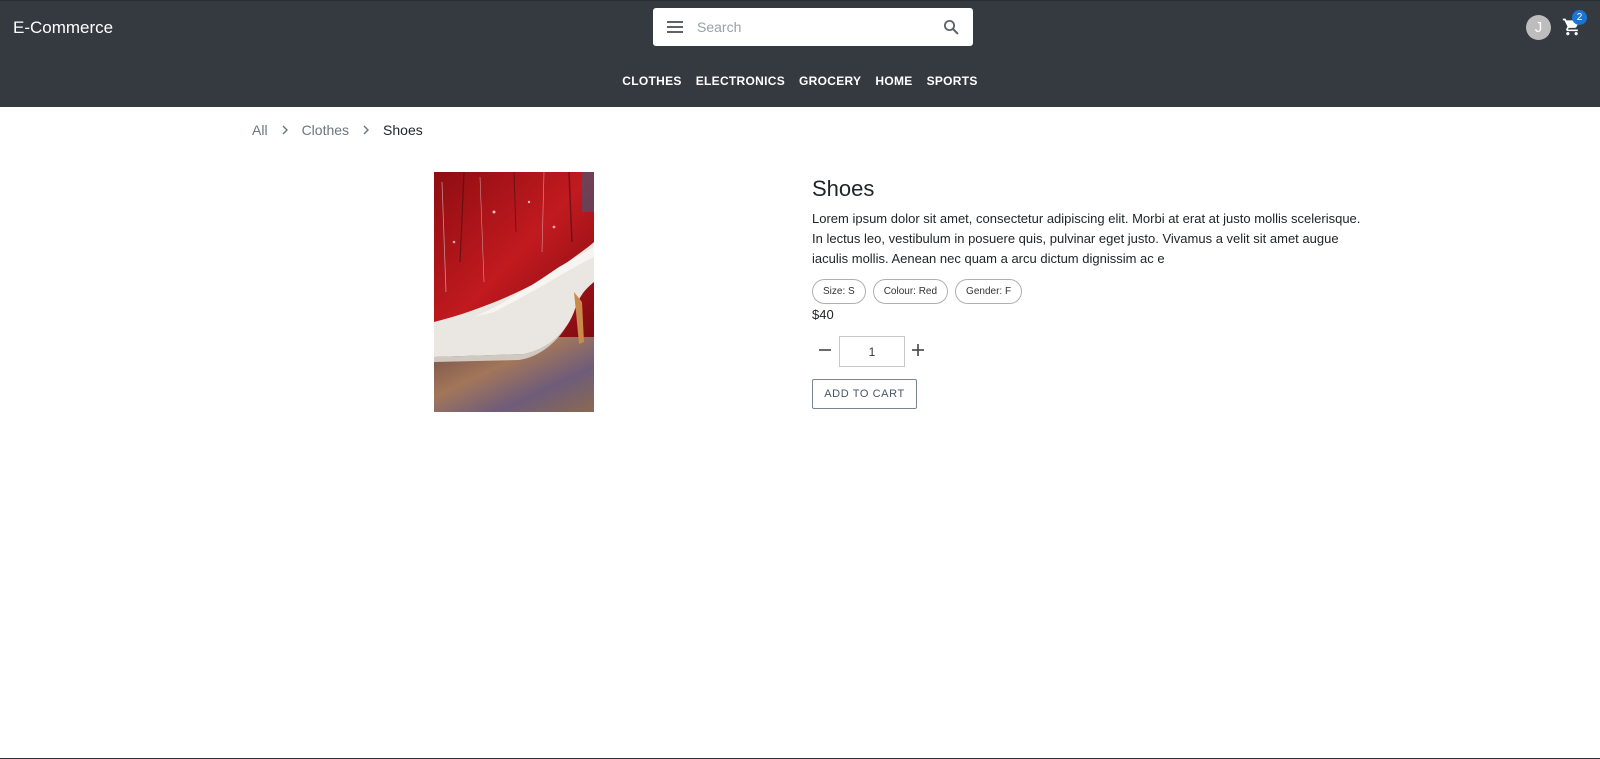 The width and height of the screenshot is (1600, 759). I want to click on category-nav: CLOTHES ELECTRONICS GROCERY HOME SPORTS, so click(800, 81).